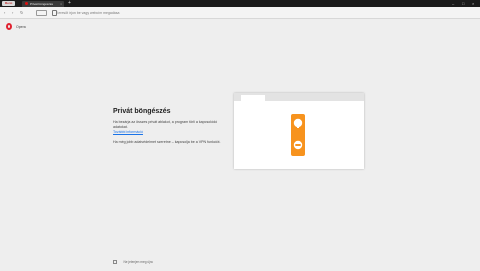  Describe the element at coordinates (138, 261) in the screenshot. I see `dont-show-again-label: Ne jelenjen meg újra` at that location.